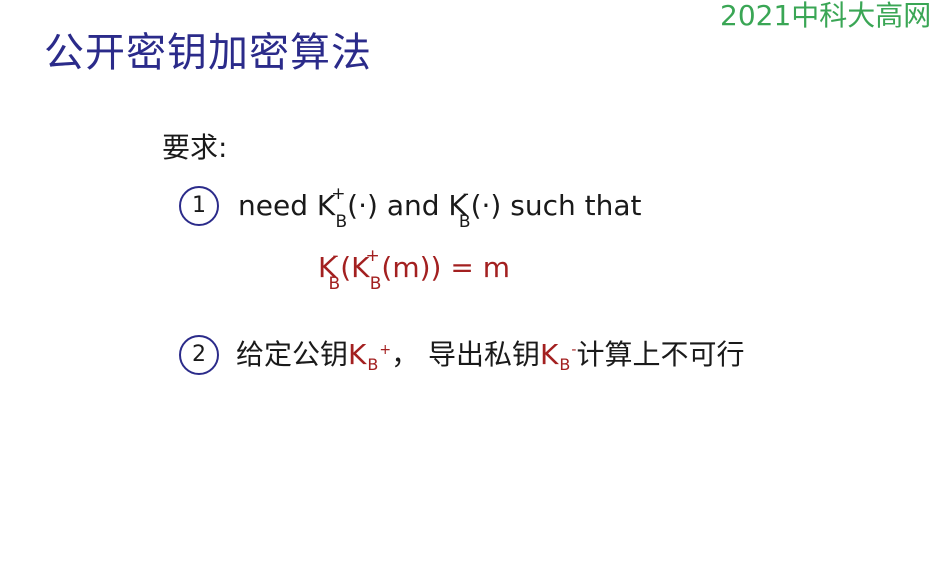 This screenshot has height=570, width=935. Describe the element at coordinates (335, 256) in the screenshot. I see `formula-private-sup: -` at that location.